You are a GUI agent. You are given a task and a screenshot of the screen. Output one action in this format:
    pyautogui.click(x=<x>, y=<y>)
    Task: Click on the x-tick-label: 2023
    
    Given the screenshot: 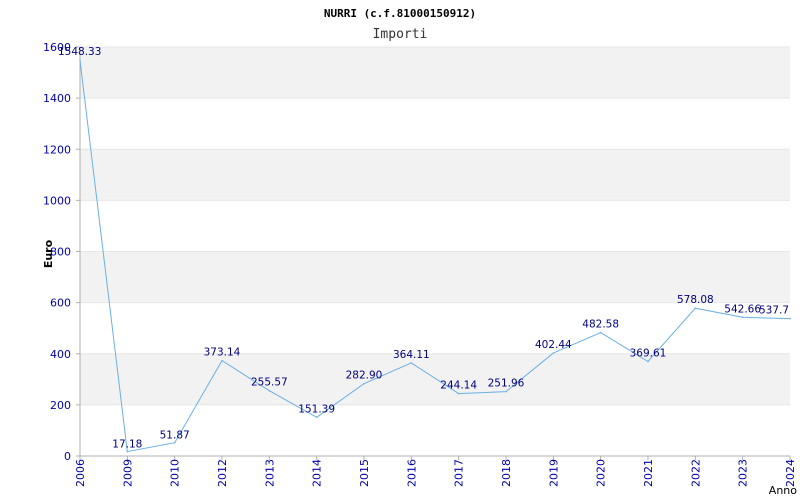 What is the action you would take?
    pyautogui.click(x=743, y=473)
    